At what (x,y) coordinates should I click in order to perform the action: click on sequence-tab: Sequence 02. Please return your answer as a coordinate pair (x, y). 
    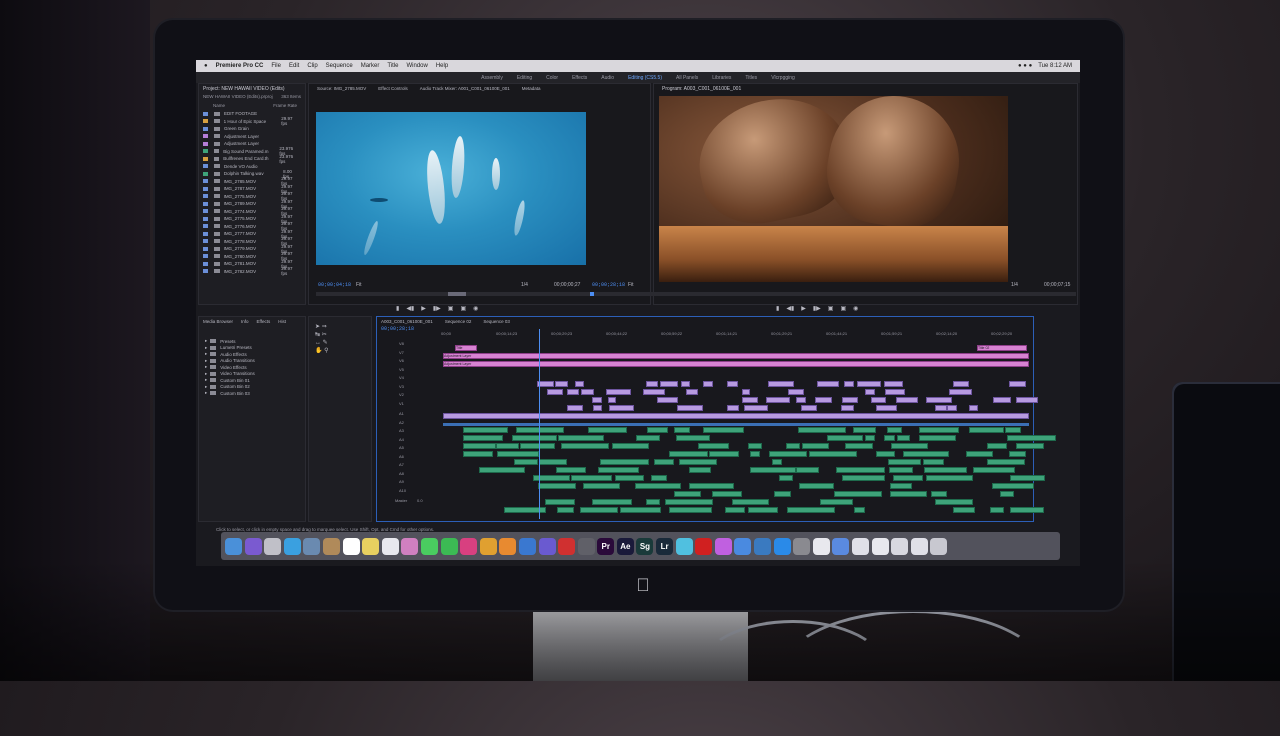
    Looking at the image, I should click on (458, 321).